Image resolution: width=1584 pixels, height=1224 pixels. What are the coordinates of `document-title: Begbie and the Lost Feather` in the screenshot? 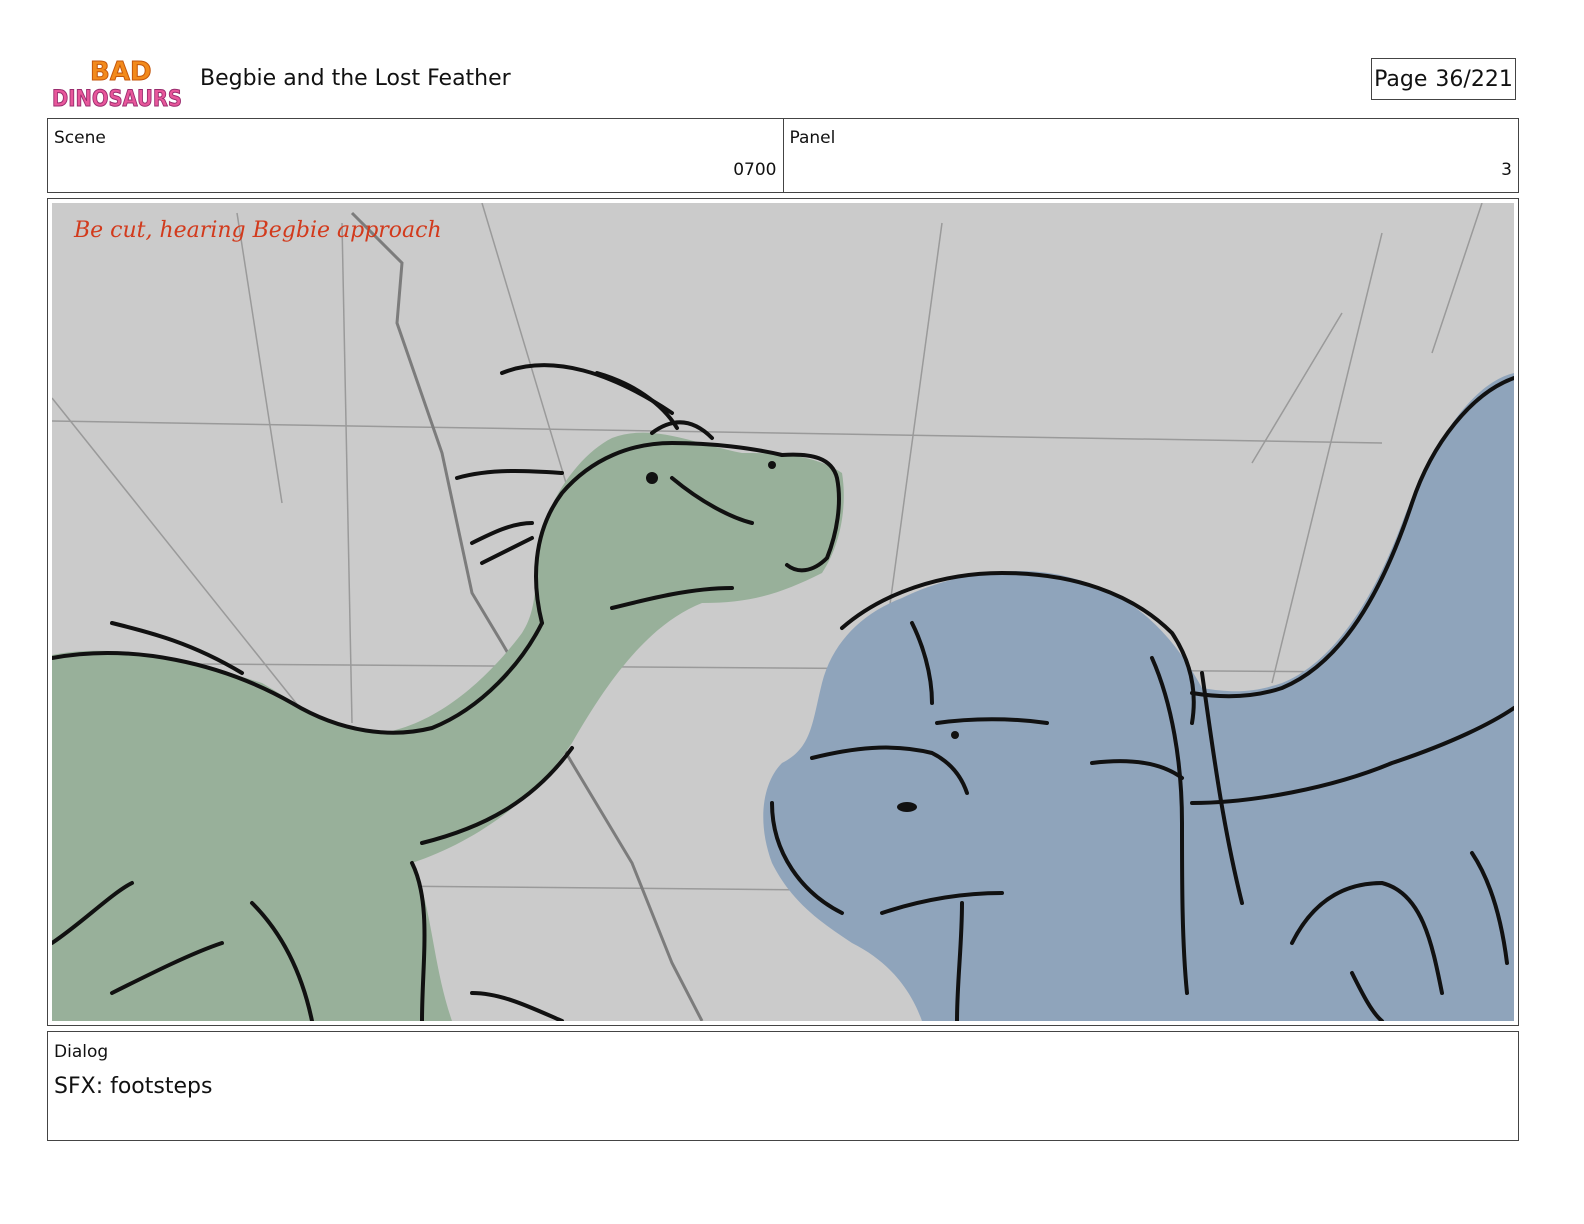 It's located at (355, 78).